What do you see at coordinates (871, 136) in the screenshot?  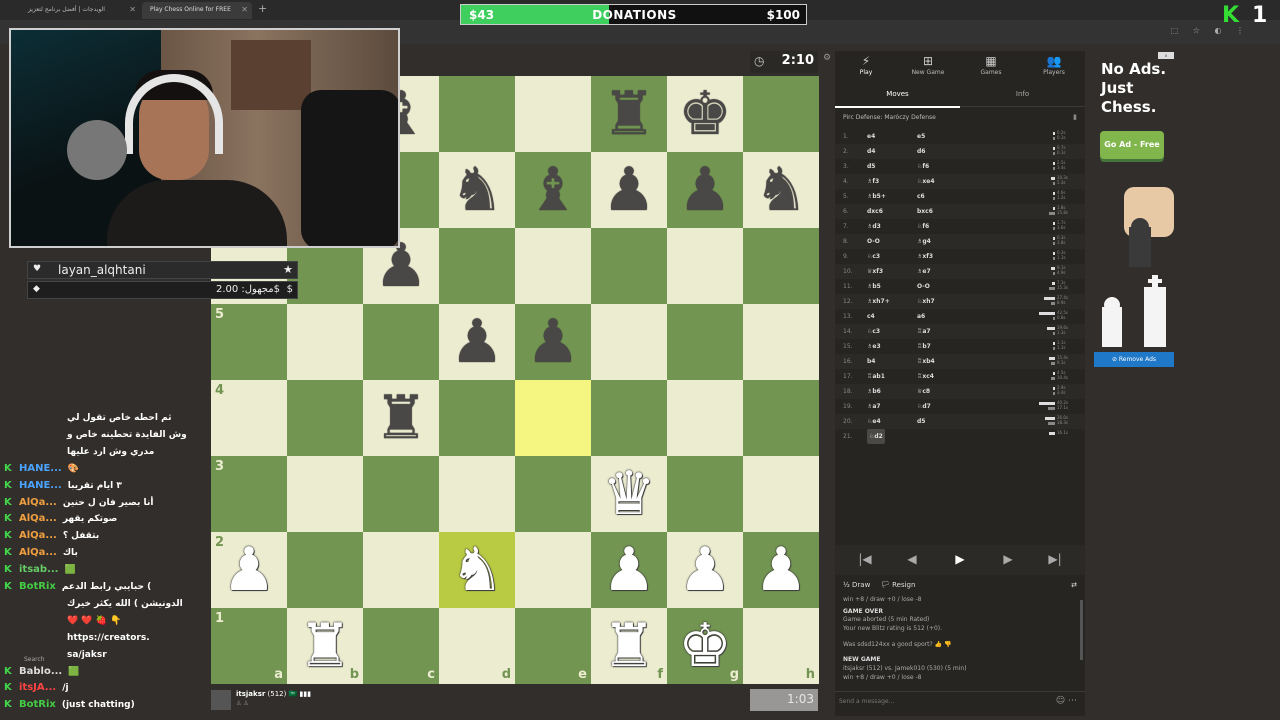 I see `white-move: e4` at bounding box center [871, 136].